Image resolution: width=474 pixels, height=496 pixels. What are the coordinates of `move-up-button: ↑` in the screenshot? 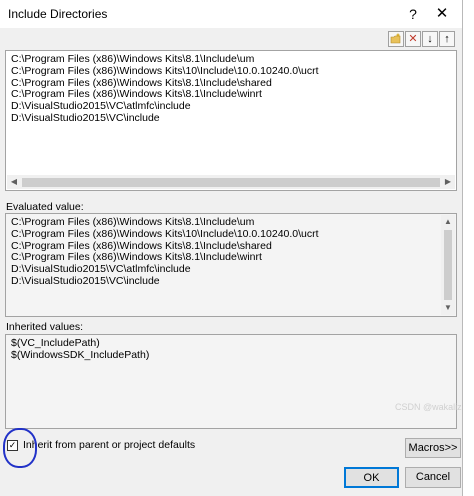 It's located at (447, 39).